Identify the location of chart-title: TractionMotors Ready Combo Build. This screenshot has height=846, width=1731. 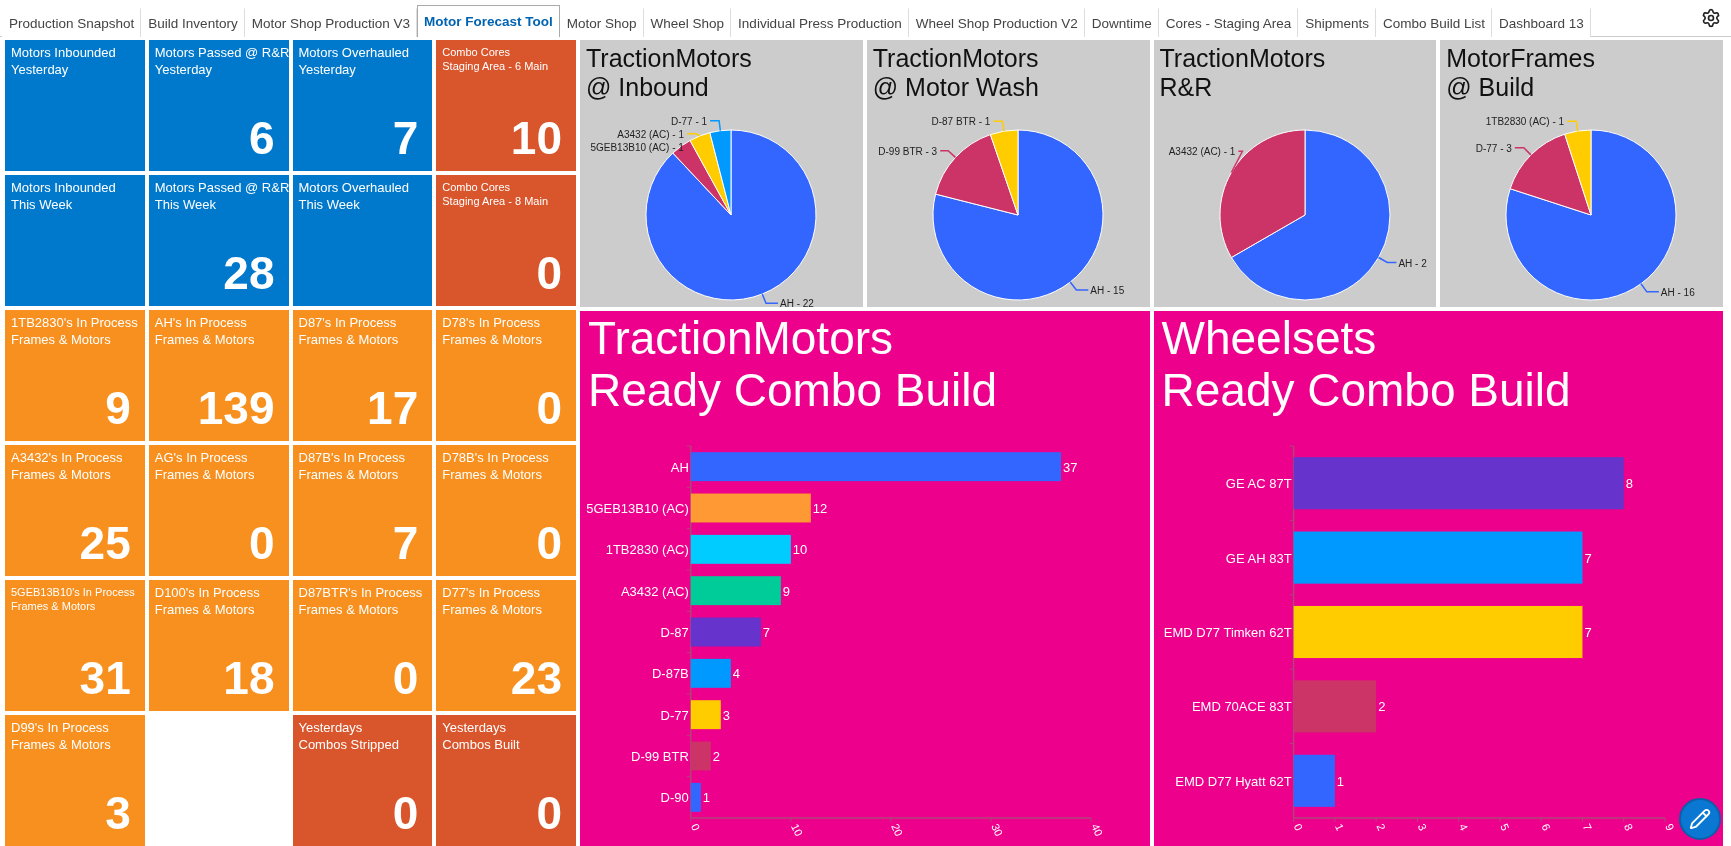
(793, 364).